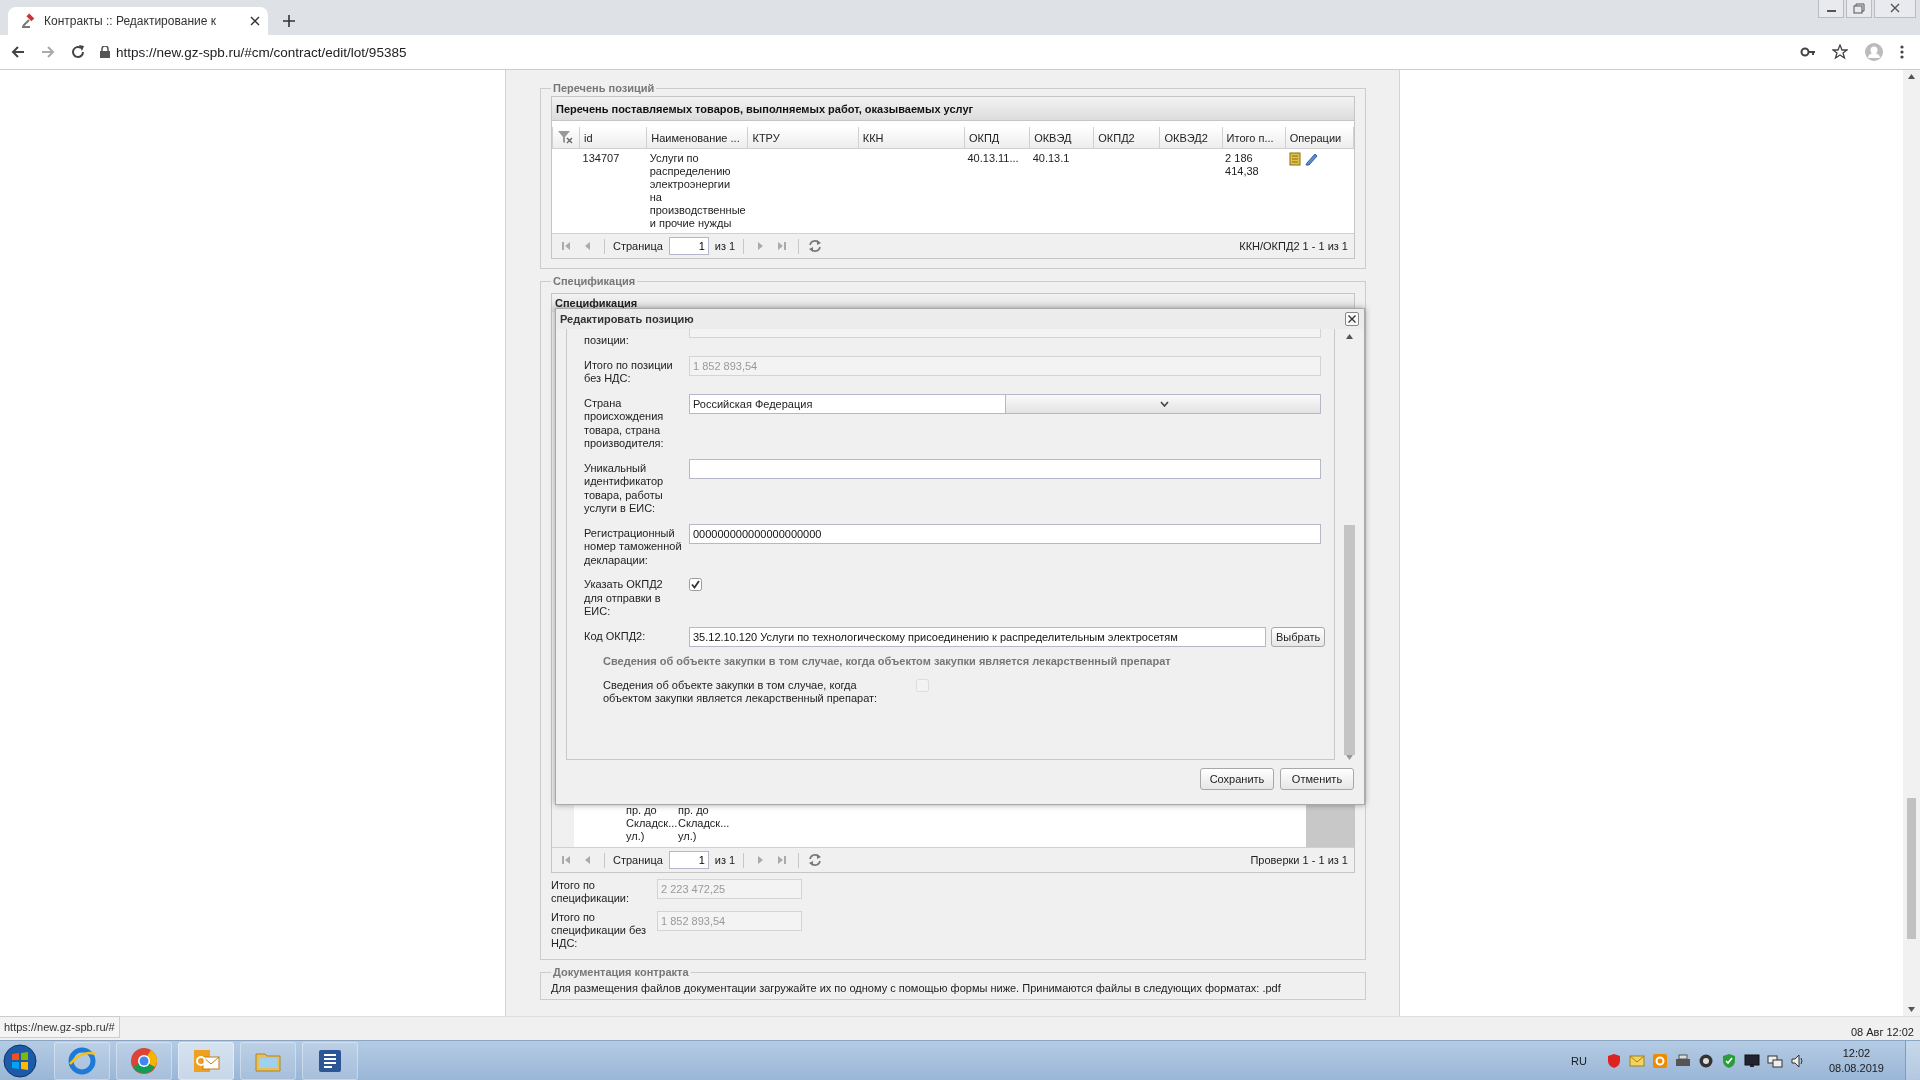  I want to click on panel-title: Перечень поставляемых товаров, выполняемых работ, оказываемых услуг, so click(765, 108).